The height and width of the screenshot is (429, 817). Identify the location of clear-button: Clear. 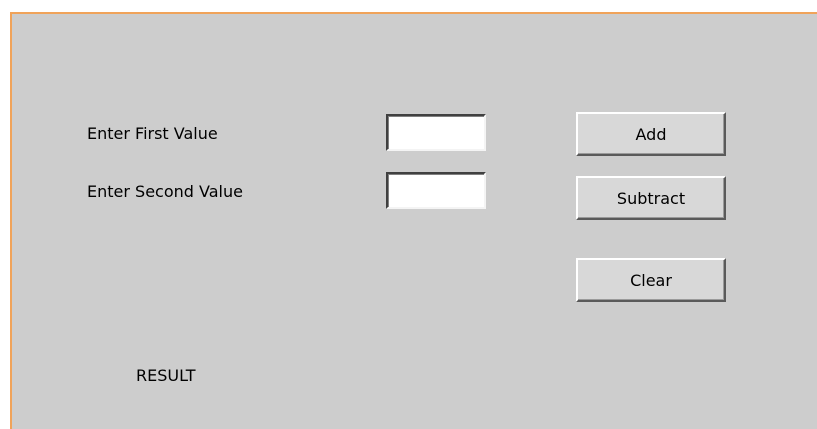
(651, 280).